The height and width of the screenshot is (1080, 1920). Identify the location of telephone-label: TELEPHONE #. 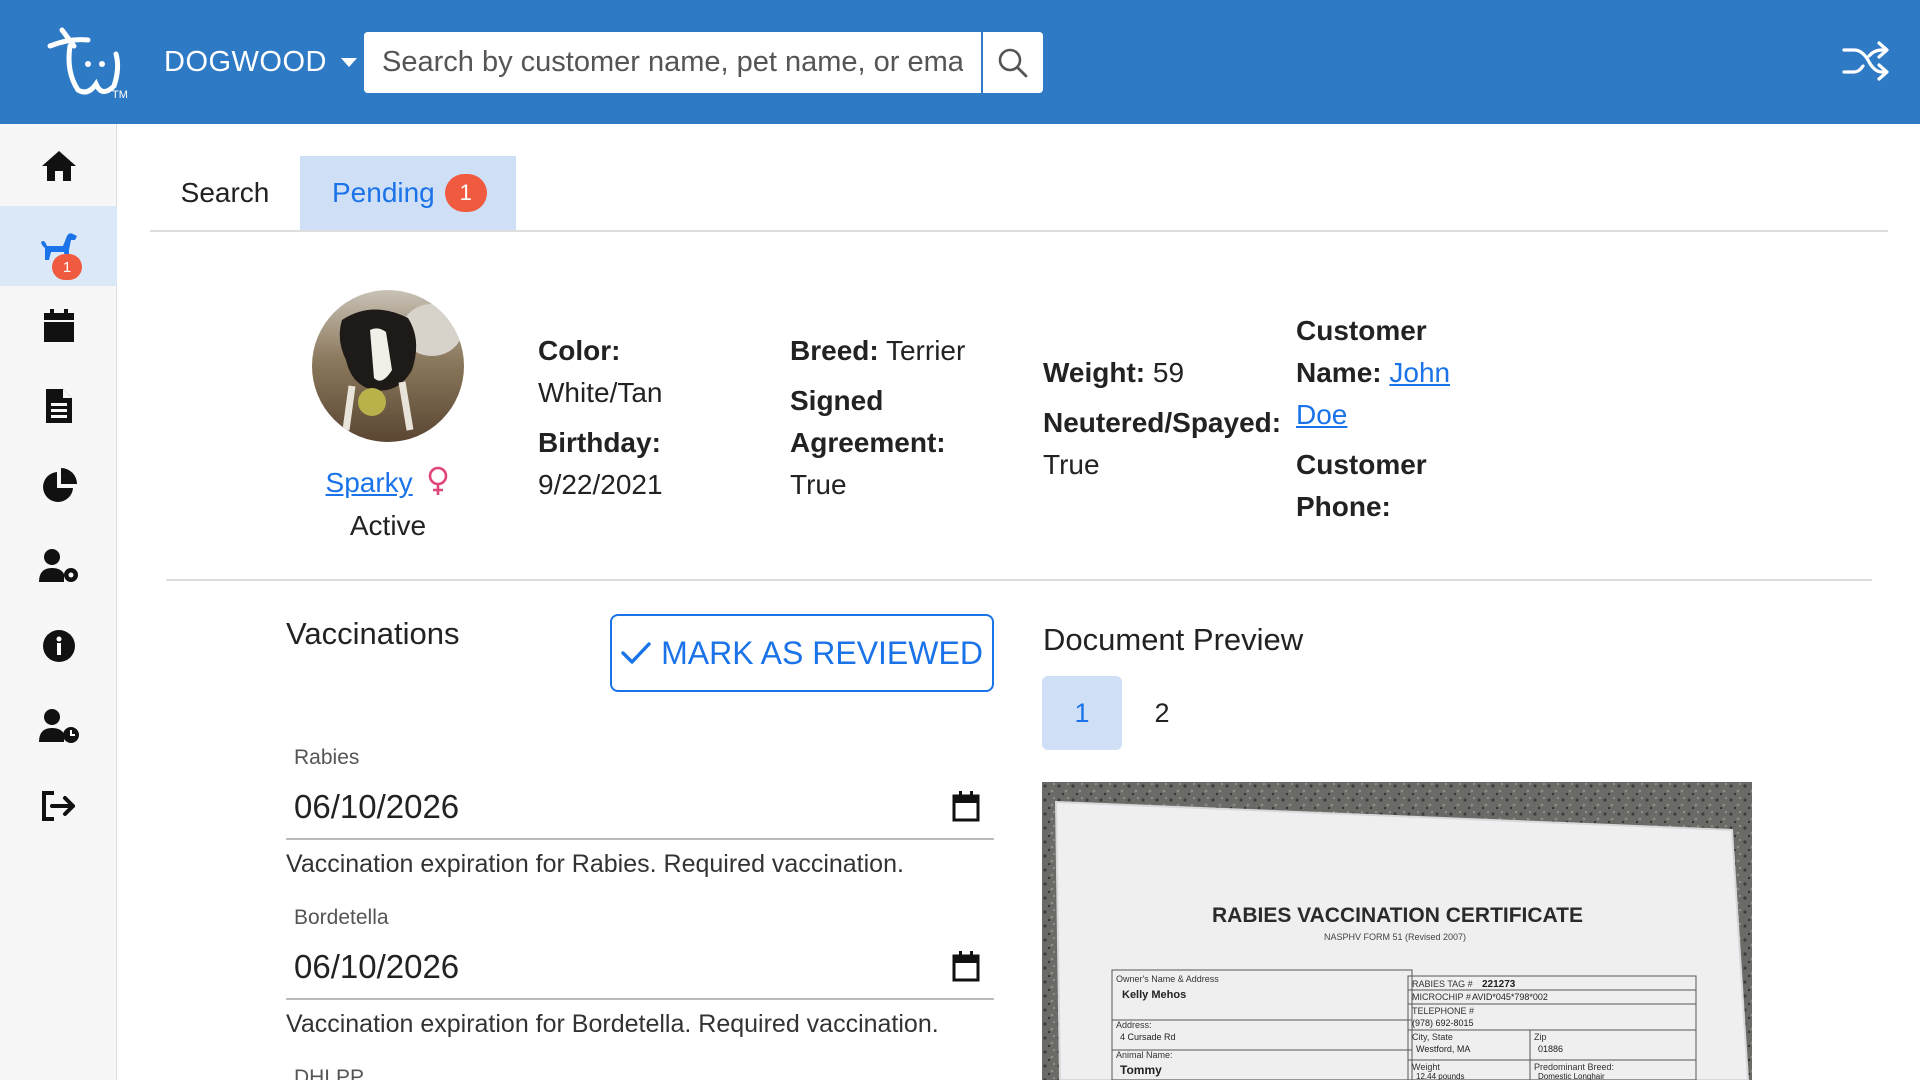
(1443, 1011).